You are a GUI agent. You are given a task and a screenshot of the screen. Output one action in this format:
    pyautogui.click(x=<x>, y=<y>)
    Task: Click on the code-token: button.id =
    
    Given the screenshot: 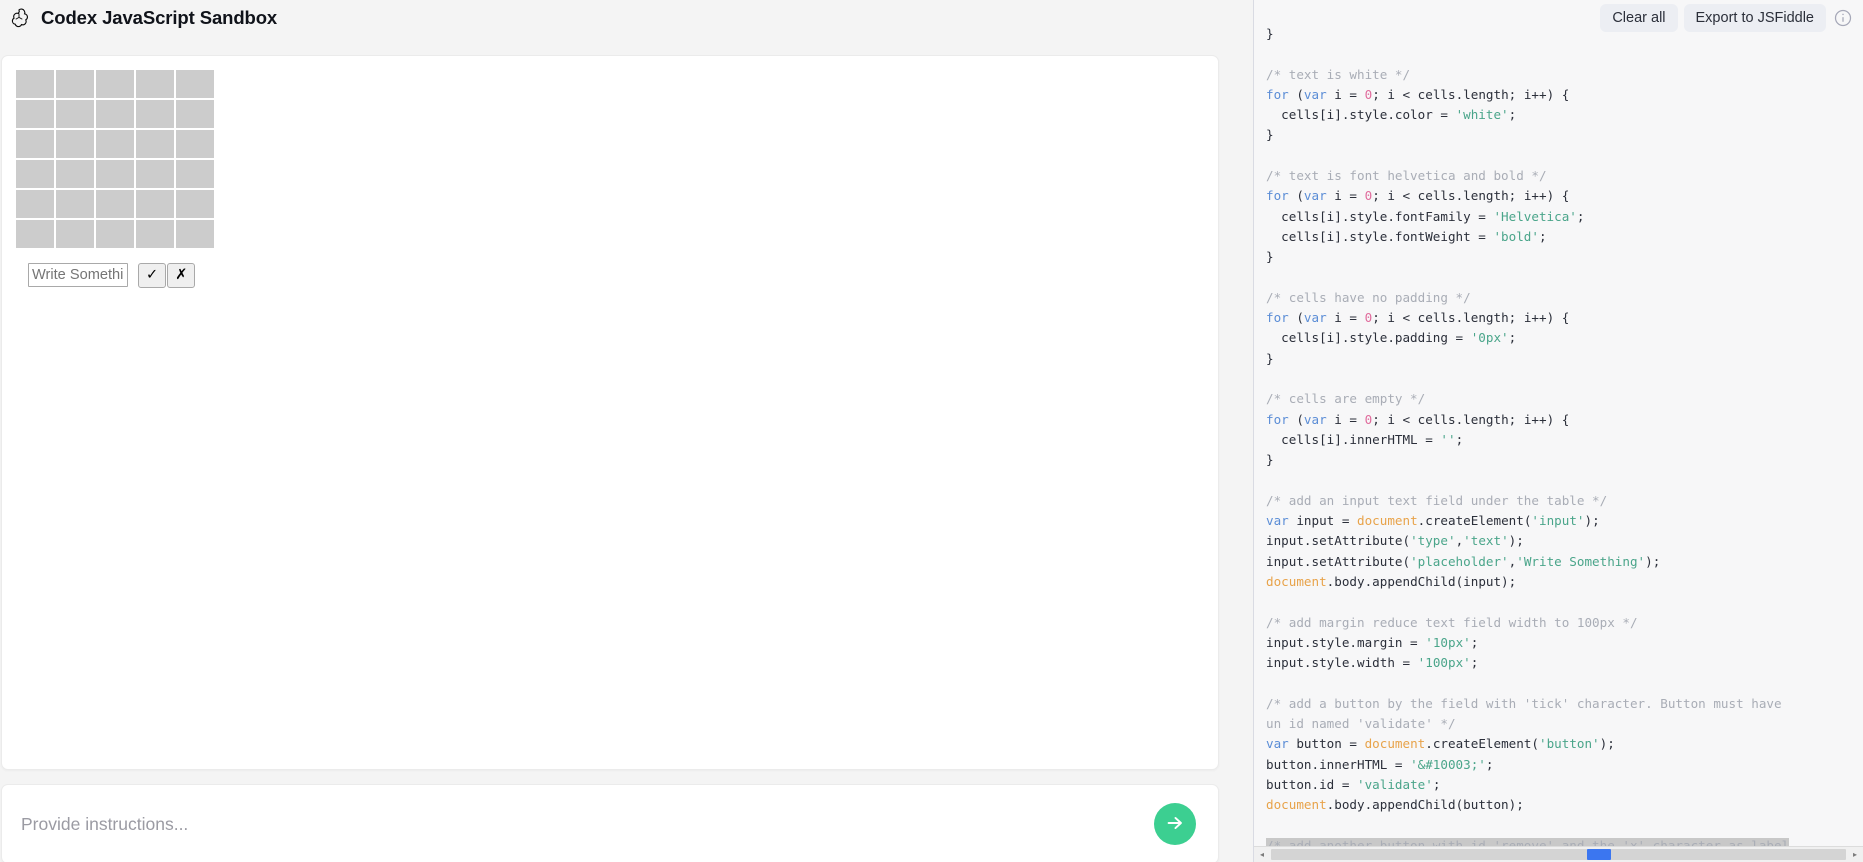 What is the action you would take?
    pyautogui.click(x=1311, y=784)
    